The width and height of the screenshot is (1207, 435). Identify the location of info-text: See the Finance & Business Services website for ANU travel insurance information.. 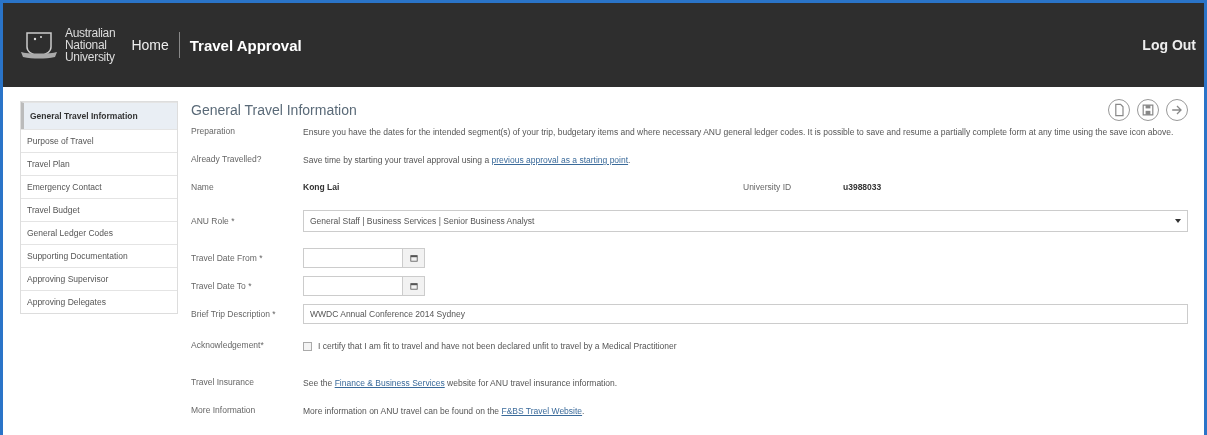
(461, 383).